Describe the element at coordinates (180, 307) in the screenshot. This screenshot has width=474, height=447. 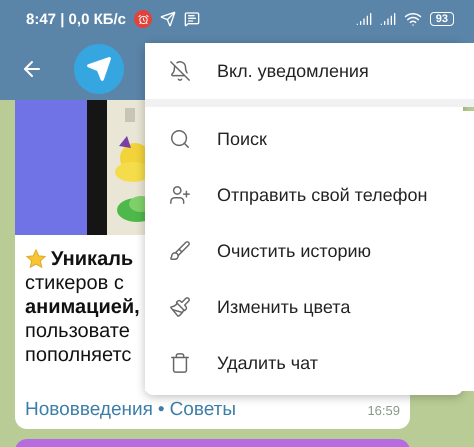
I see `paintbrush-icon` at that location.